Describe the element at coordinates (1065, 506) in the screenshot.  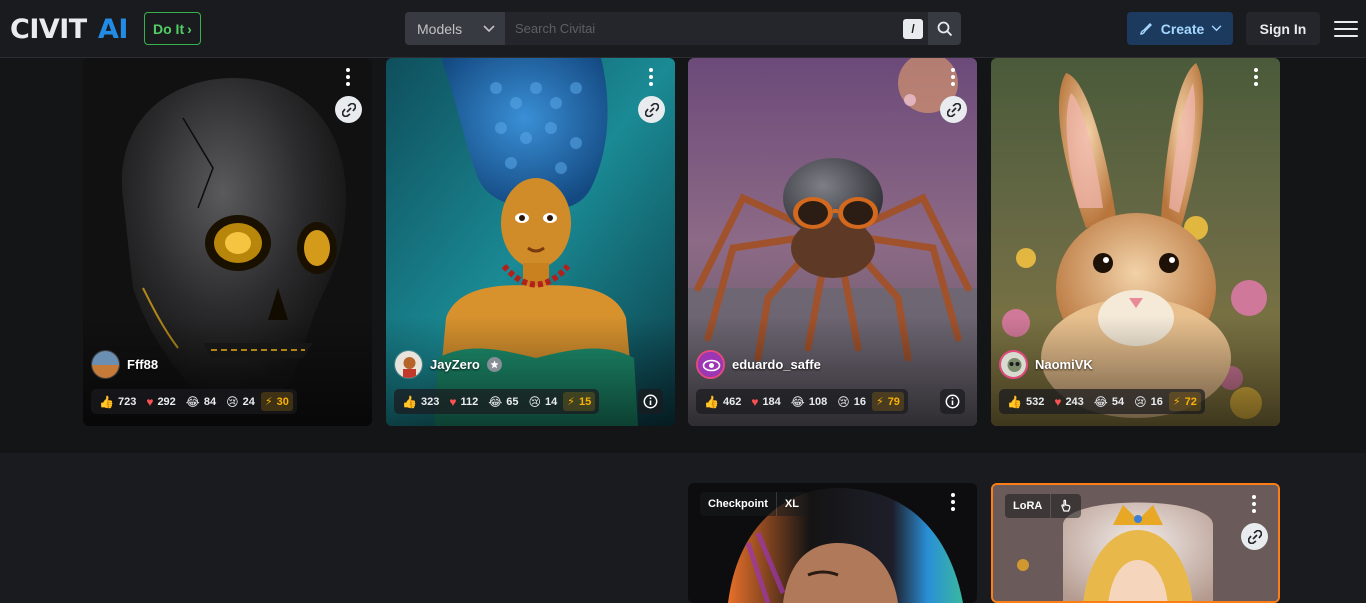
I see `hand-pointer-icon` at that location.